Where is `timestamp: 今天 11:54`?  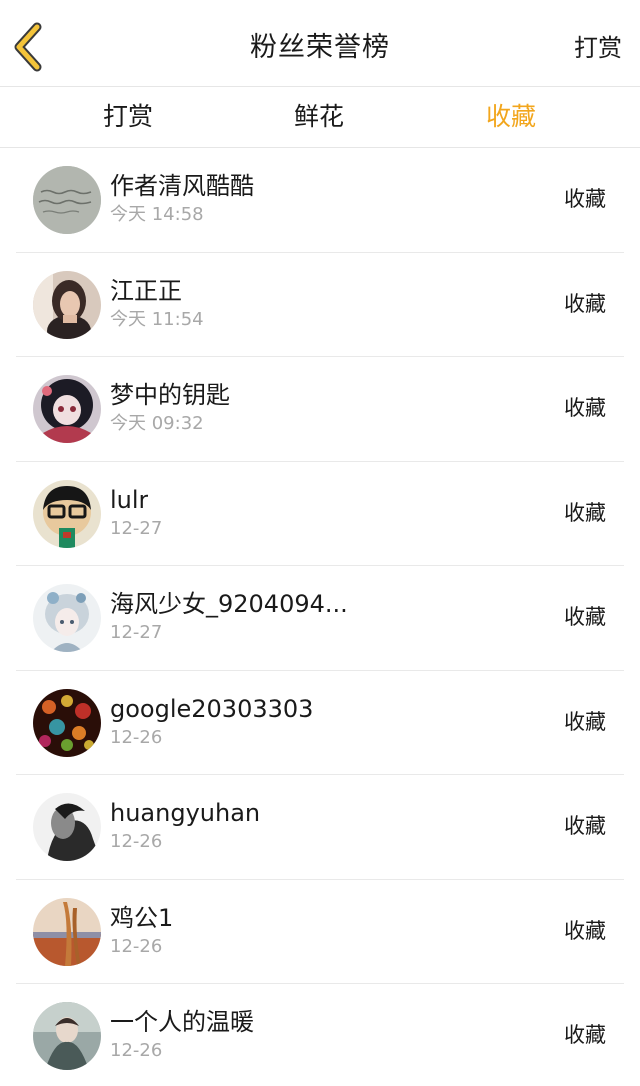 timestamp: 今天 11:54 is located at coordinates (157, 319).